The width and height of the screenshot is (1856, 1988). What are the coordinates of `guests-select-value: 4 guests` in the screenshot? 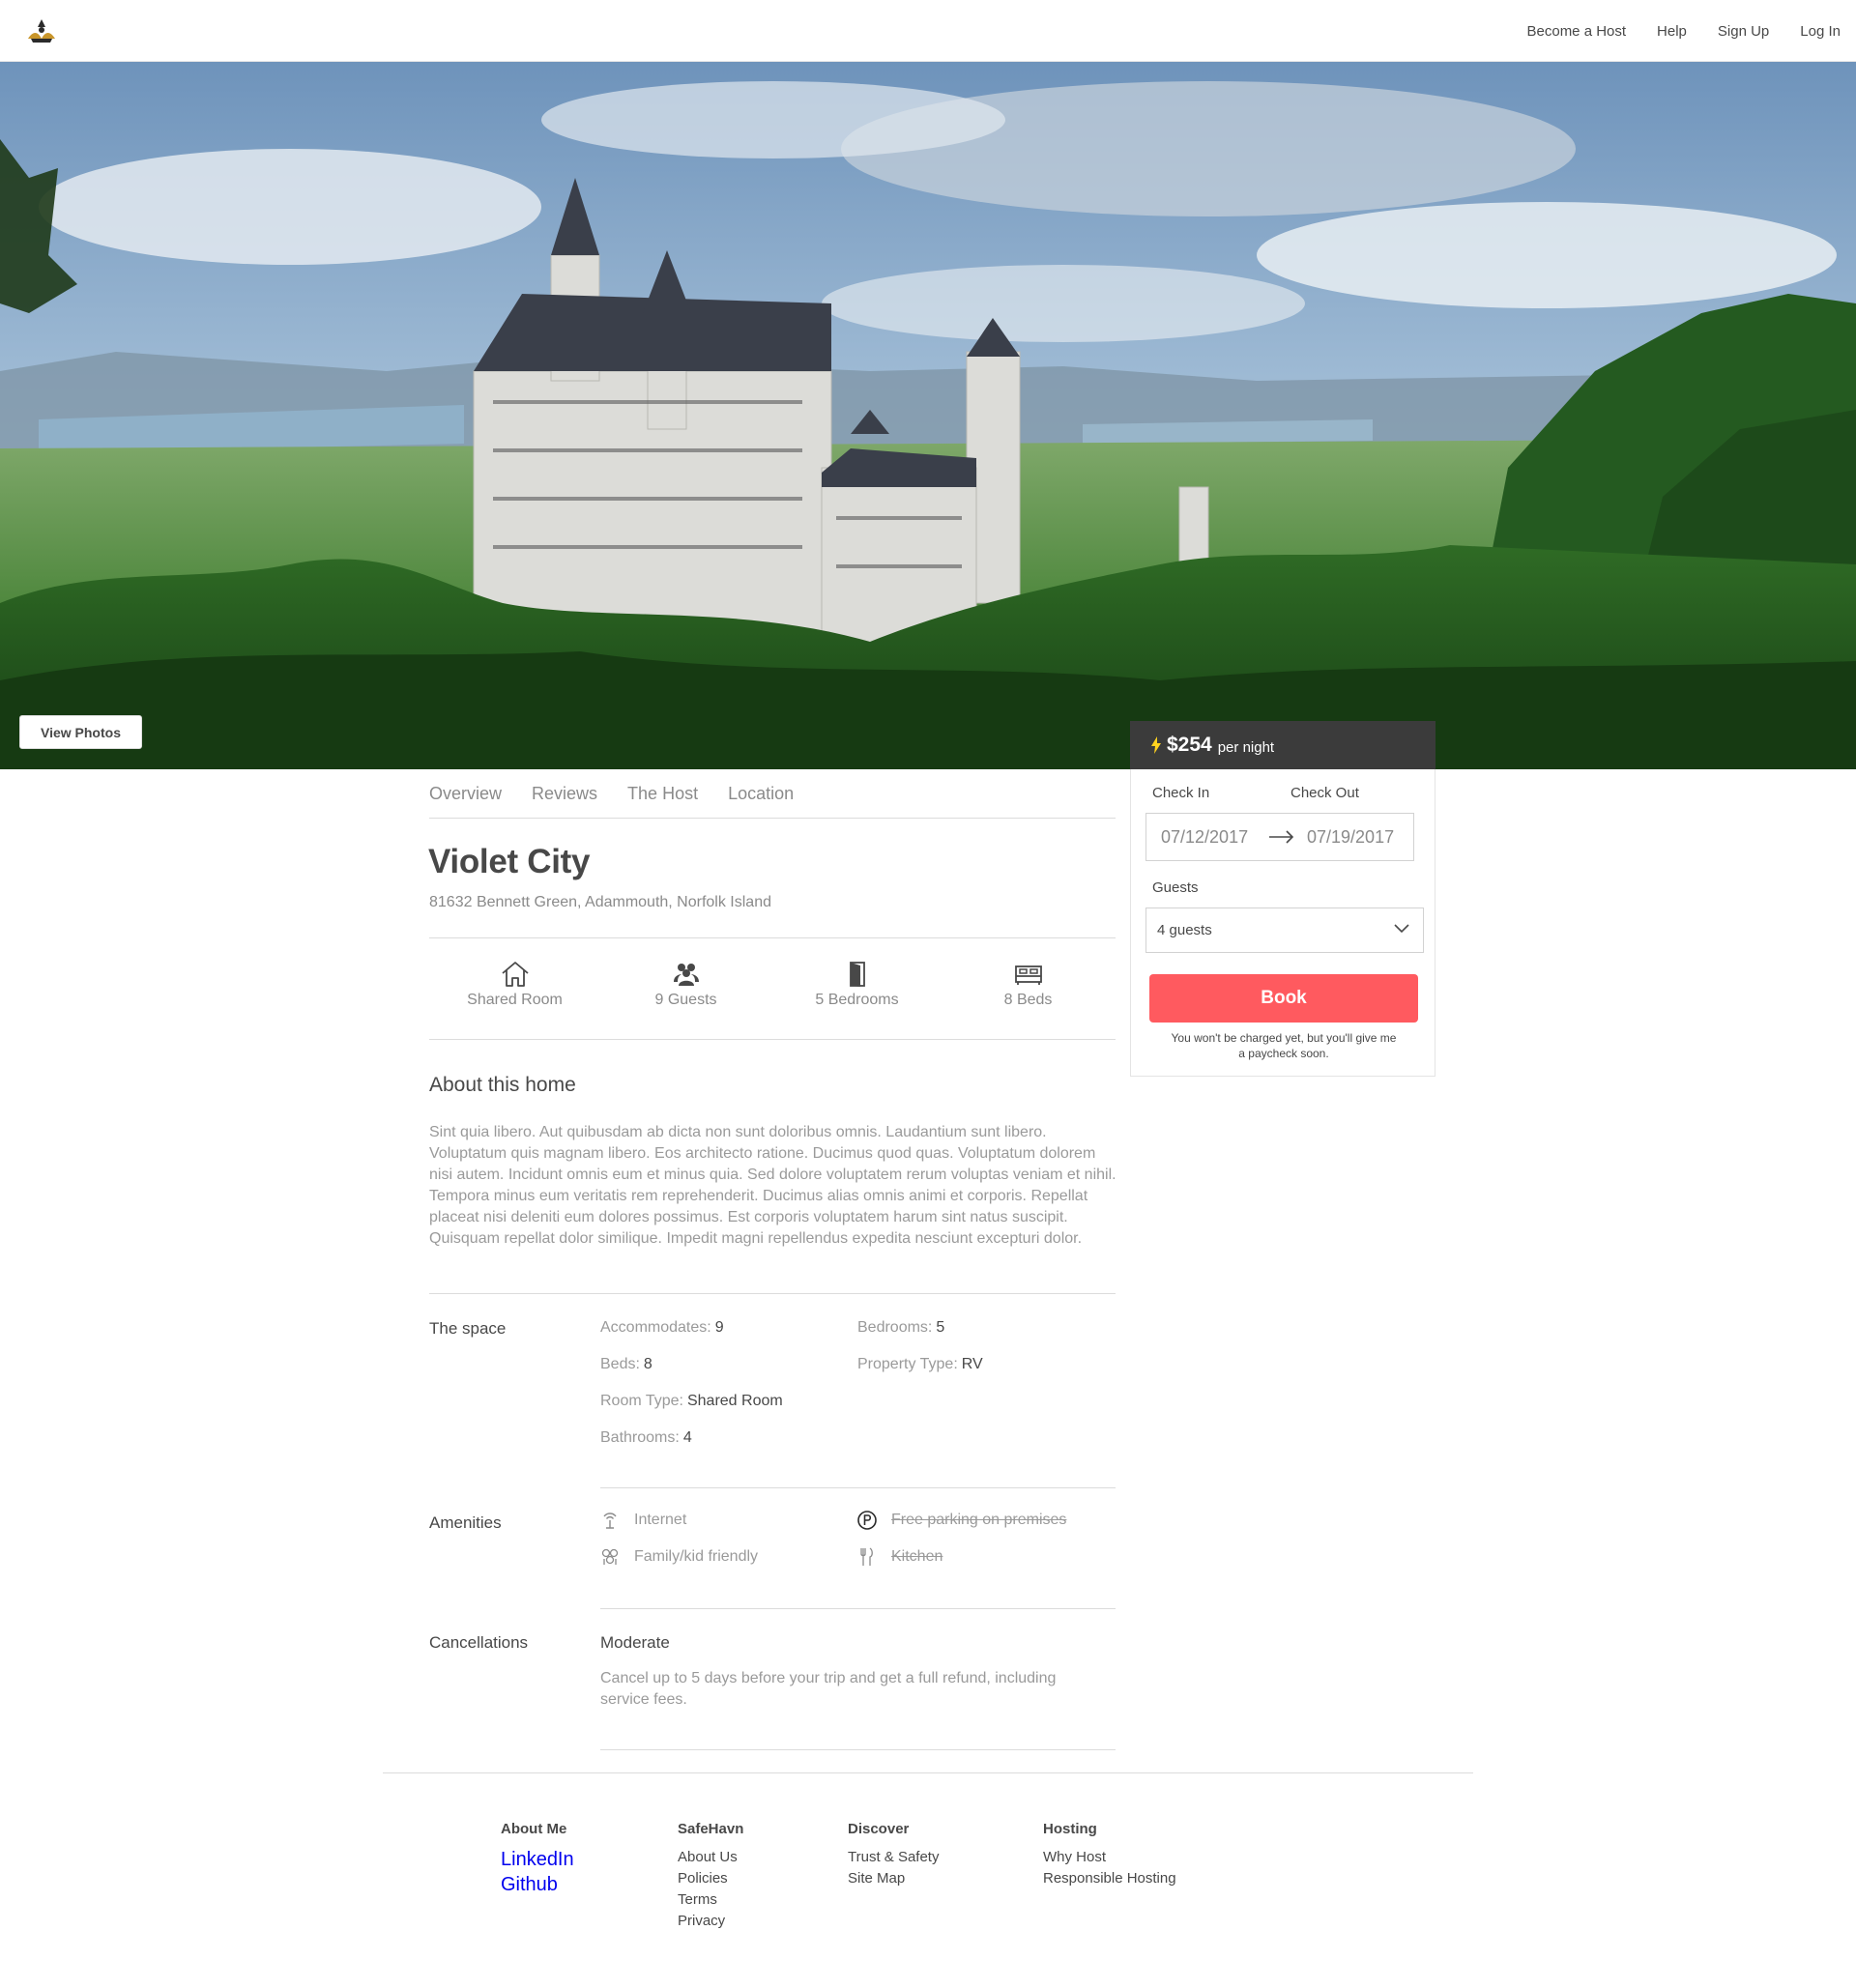 It's located at (1184, 930).